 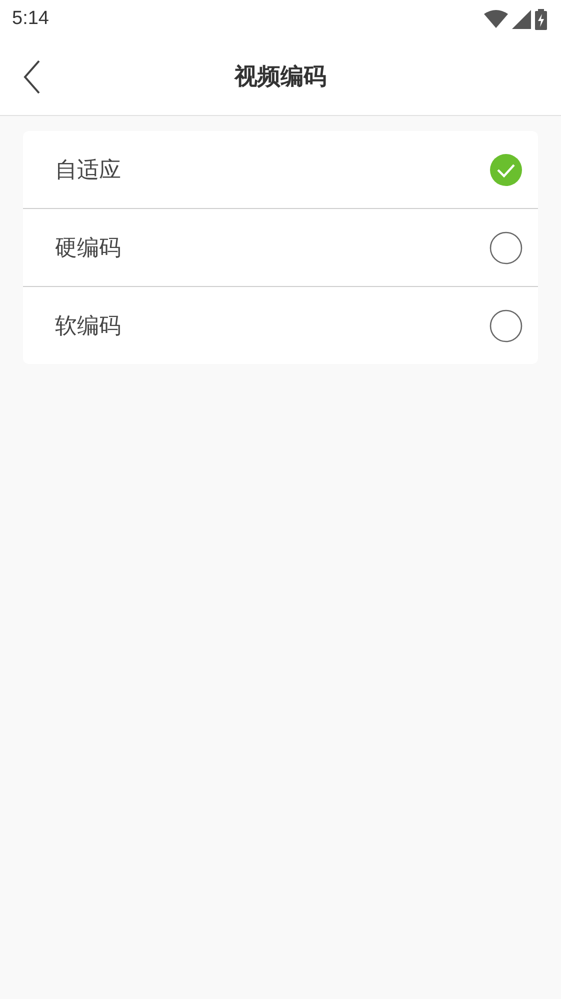 What do you see at coordinates (88, 325) in the screenshot?
I see `option-label: 软编码` at bounding box center [88, 325].